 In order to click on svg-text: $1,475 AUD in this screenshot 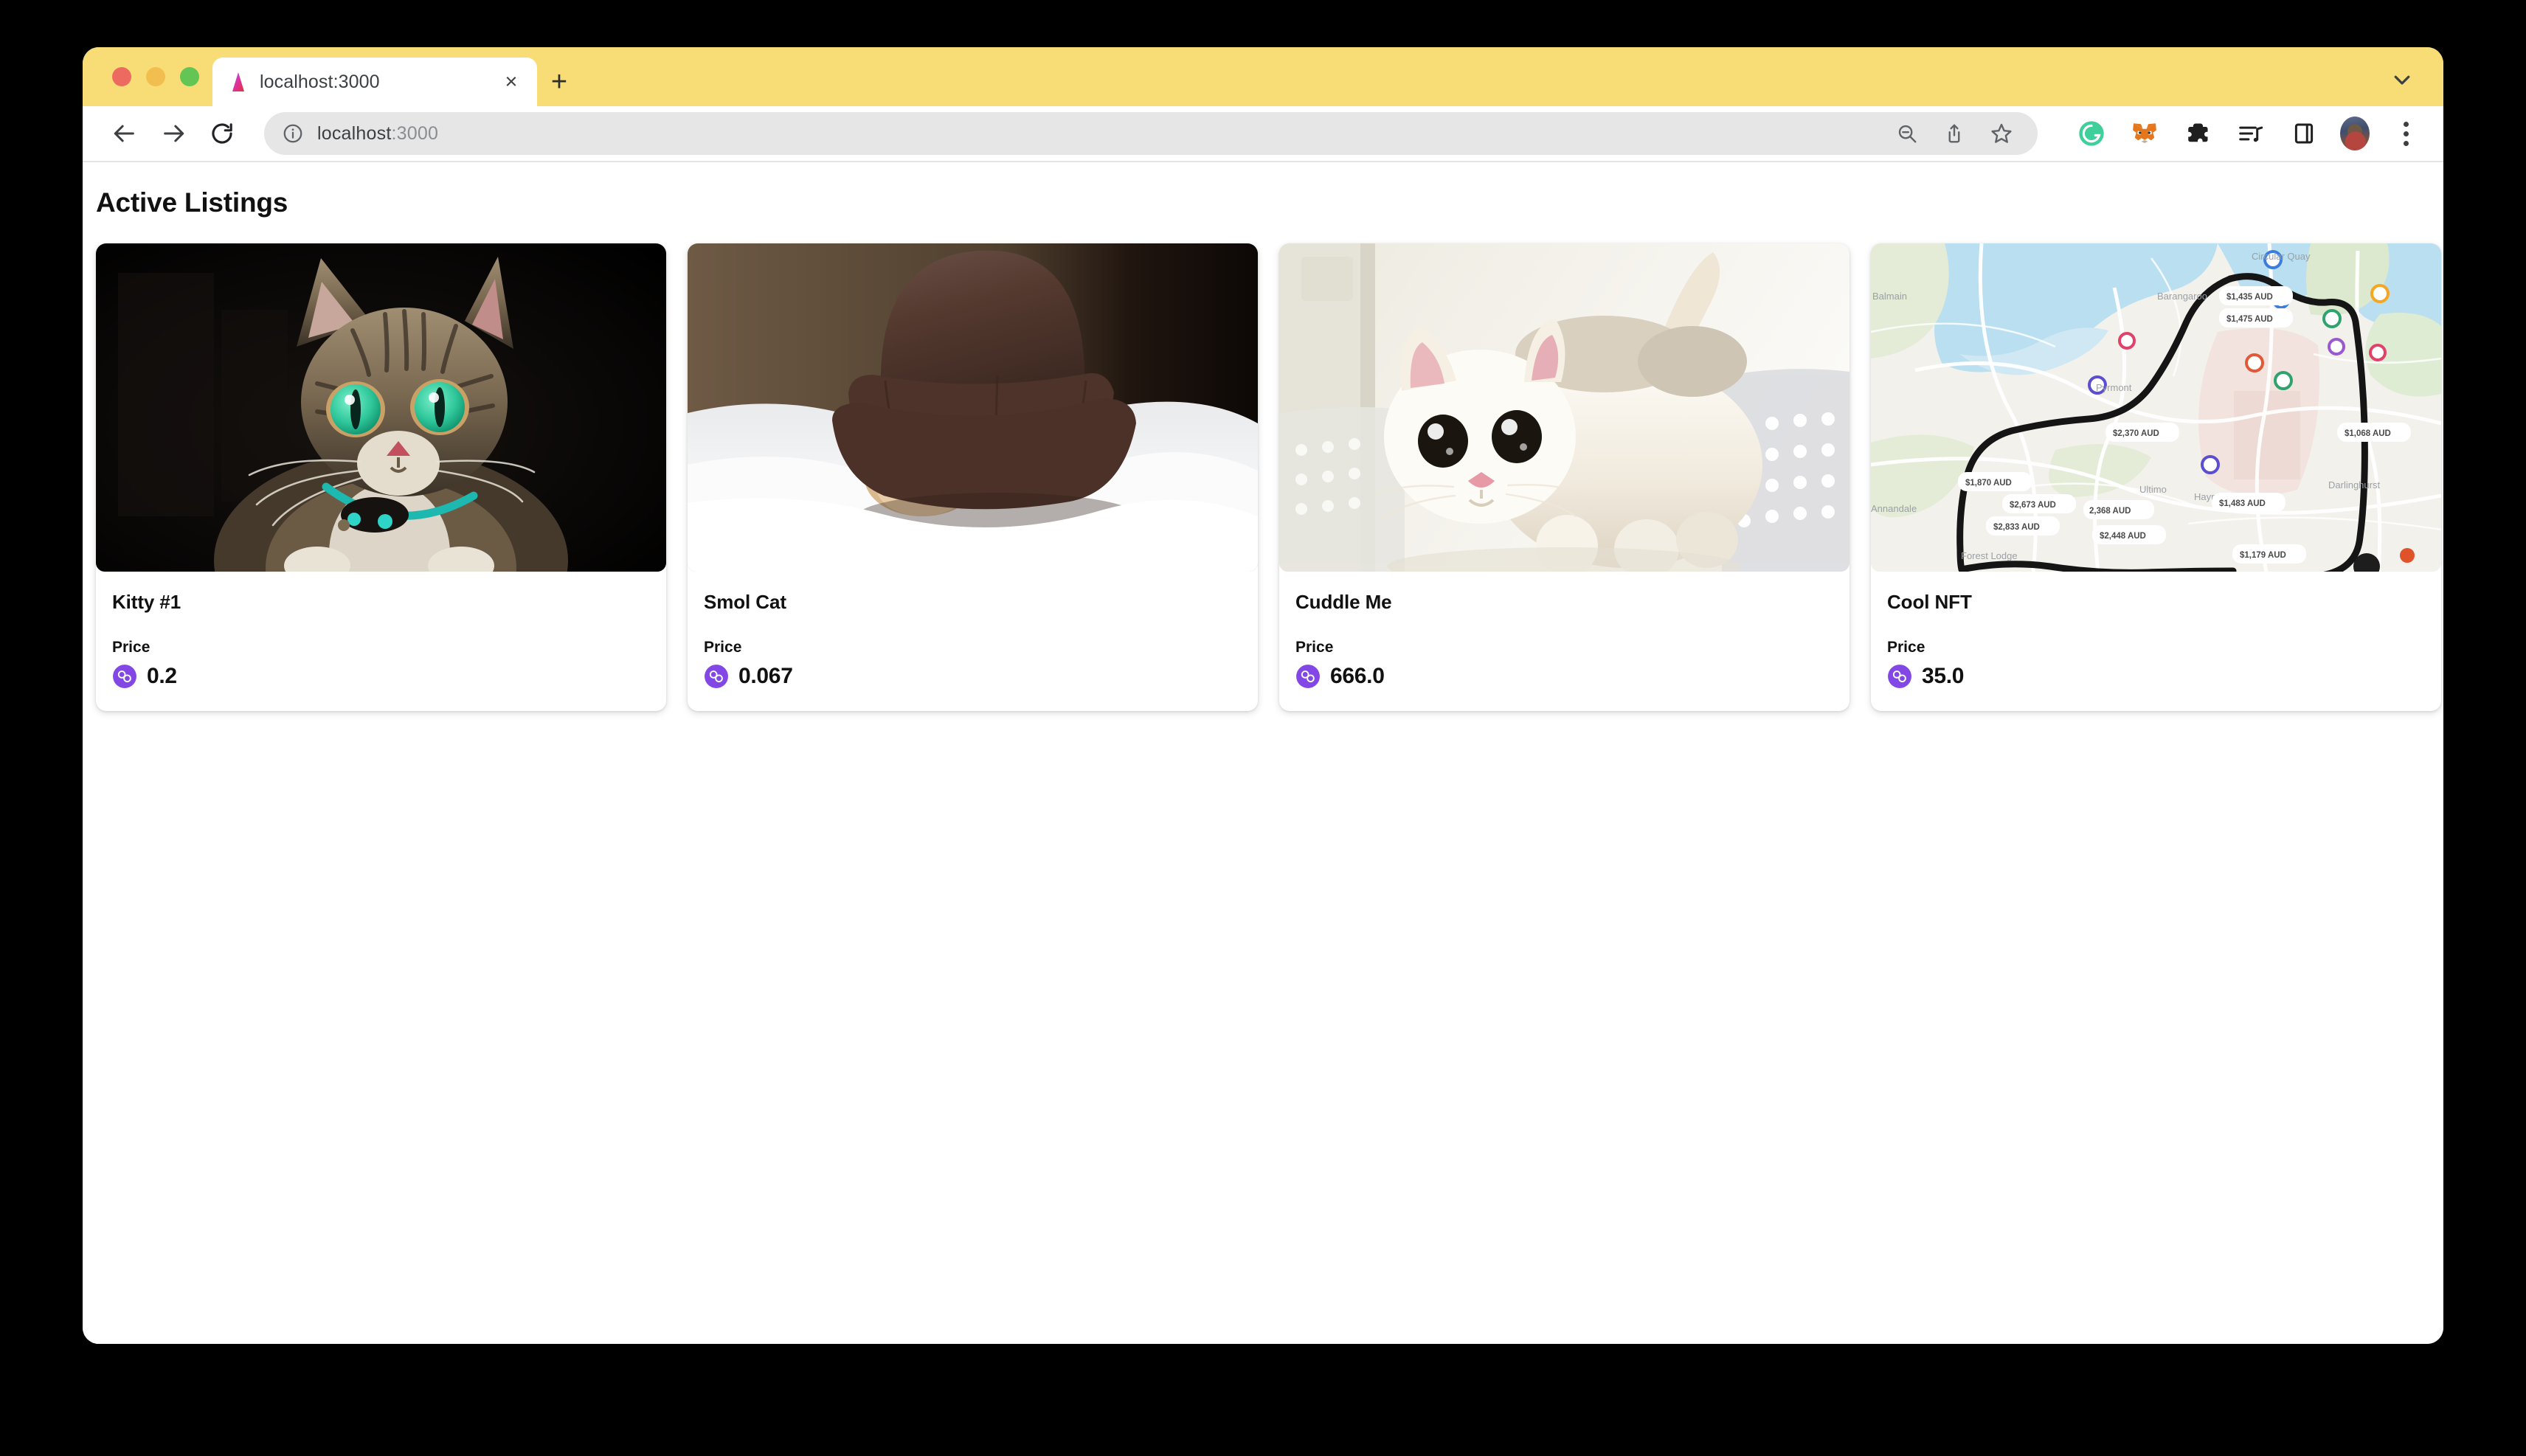, I will do `click(2249, 319)`.